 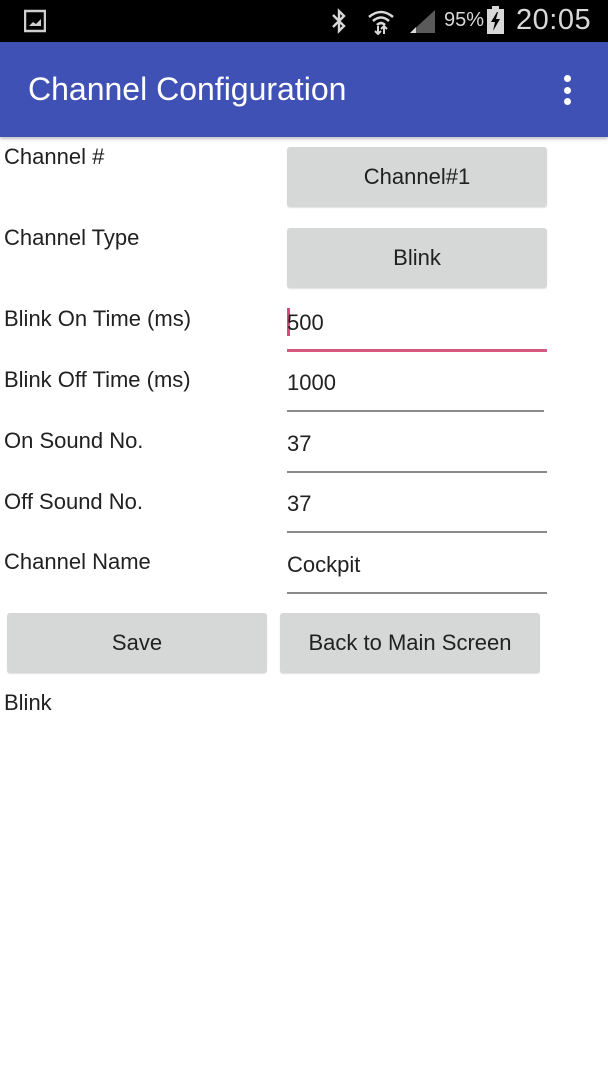 What do you see at coordinates (422, 21) in the screenshot?
I see `cell-signal-icon` at bounding box center [422, 21].